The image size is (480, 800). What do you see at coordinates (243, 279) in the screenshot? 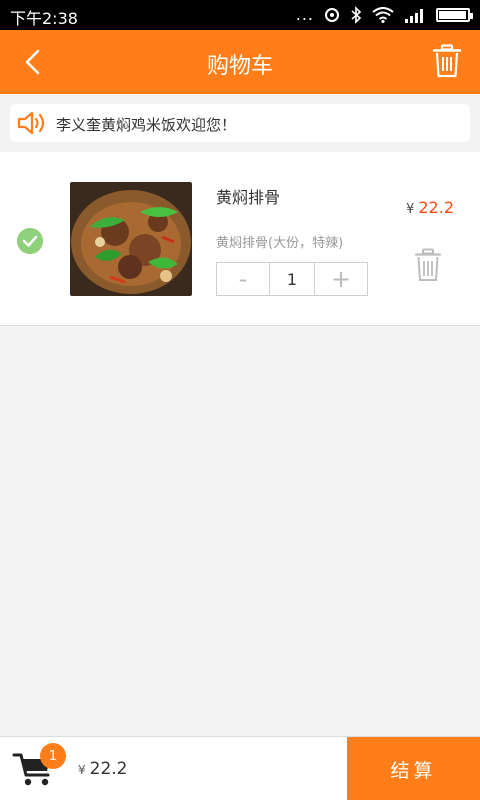
I see `decrease-button: -` at bounding box center [243, 279].